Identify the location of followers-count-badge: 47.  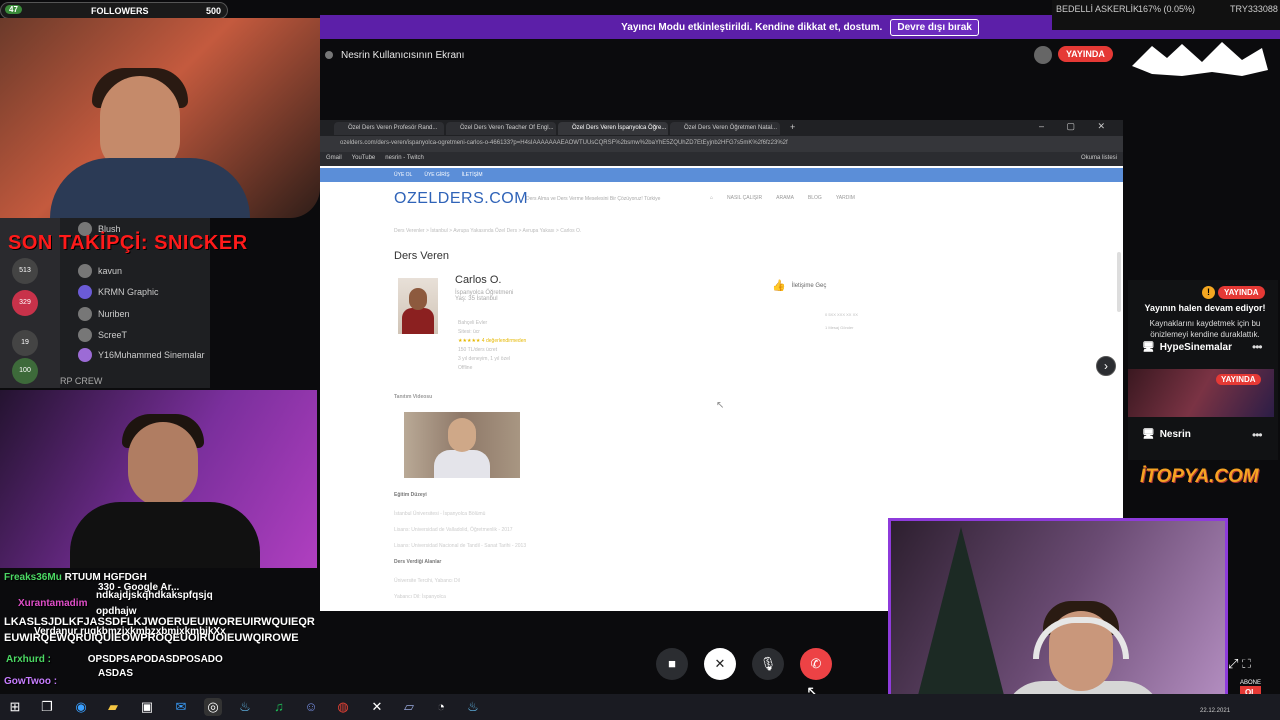
(13, 9).